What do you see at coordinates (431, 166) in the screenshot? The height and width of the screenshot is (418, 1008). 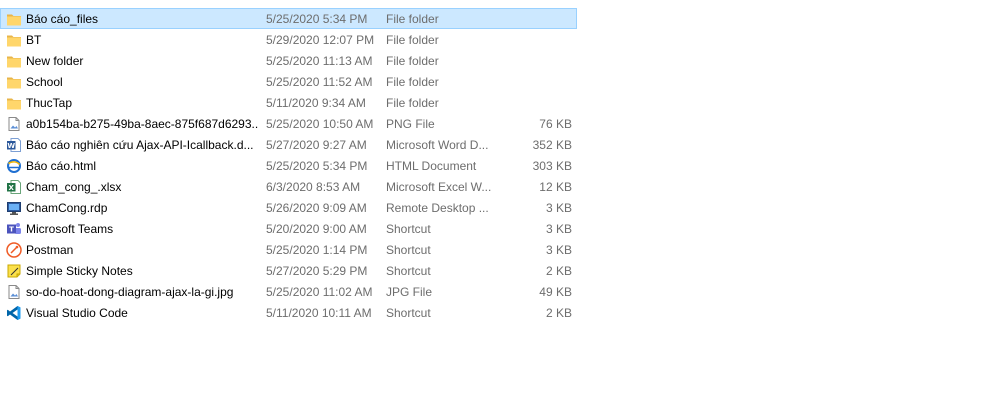 I see `file-type: HTML Document` at bounding box center [431, 166].